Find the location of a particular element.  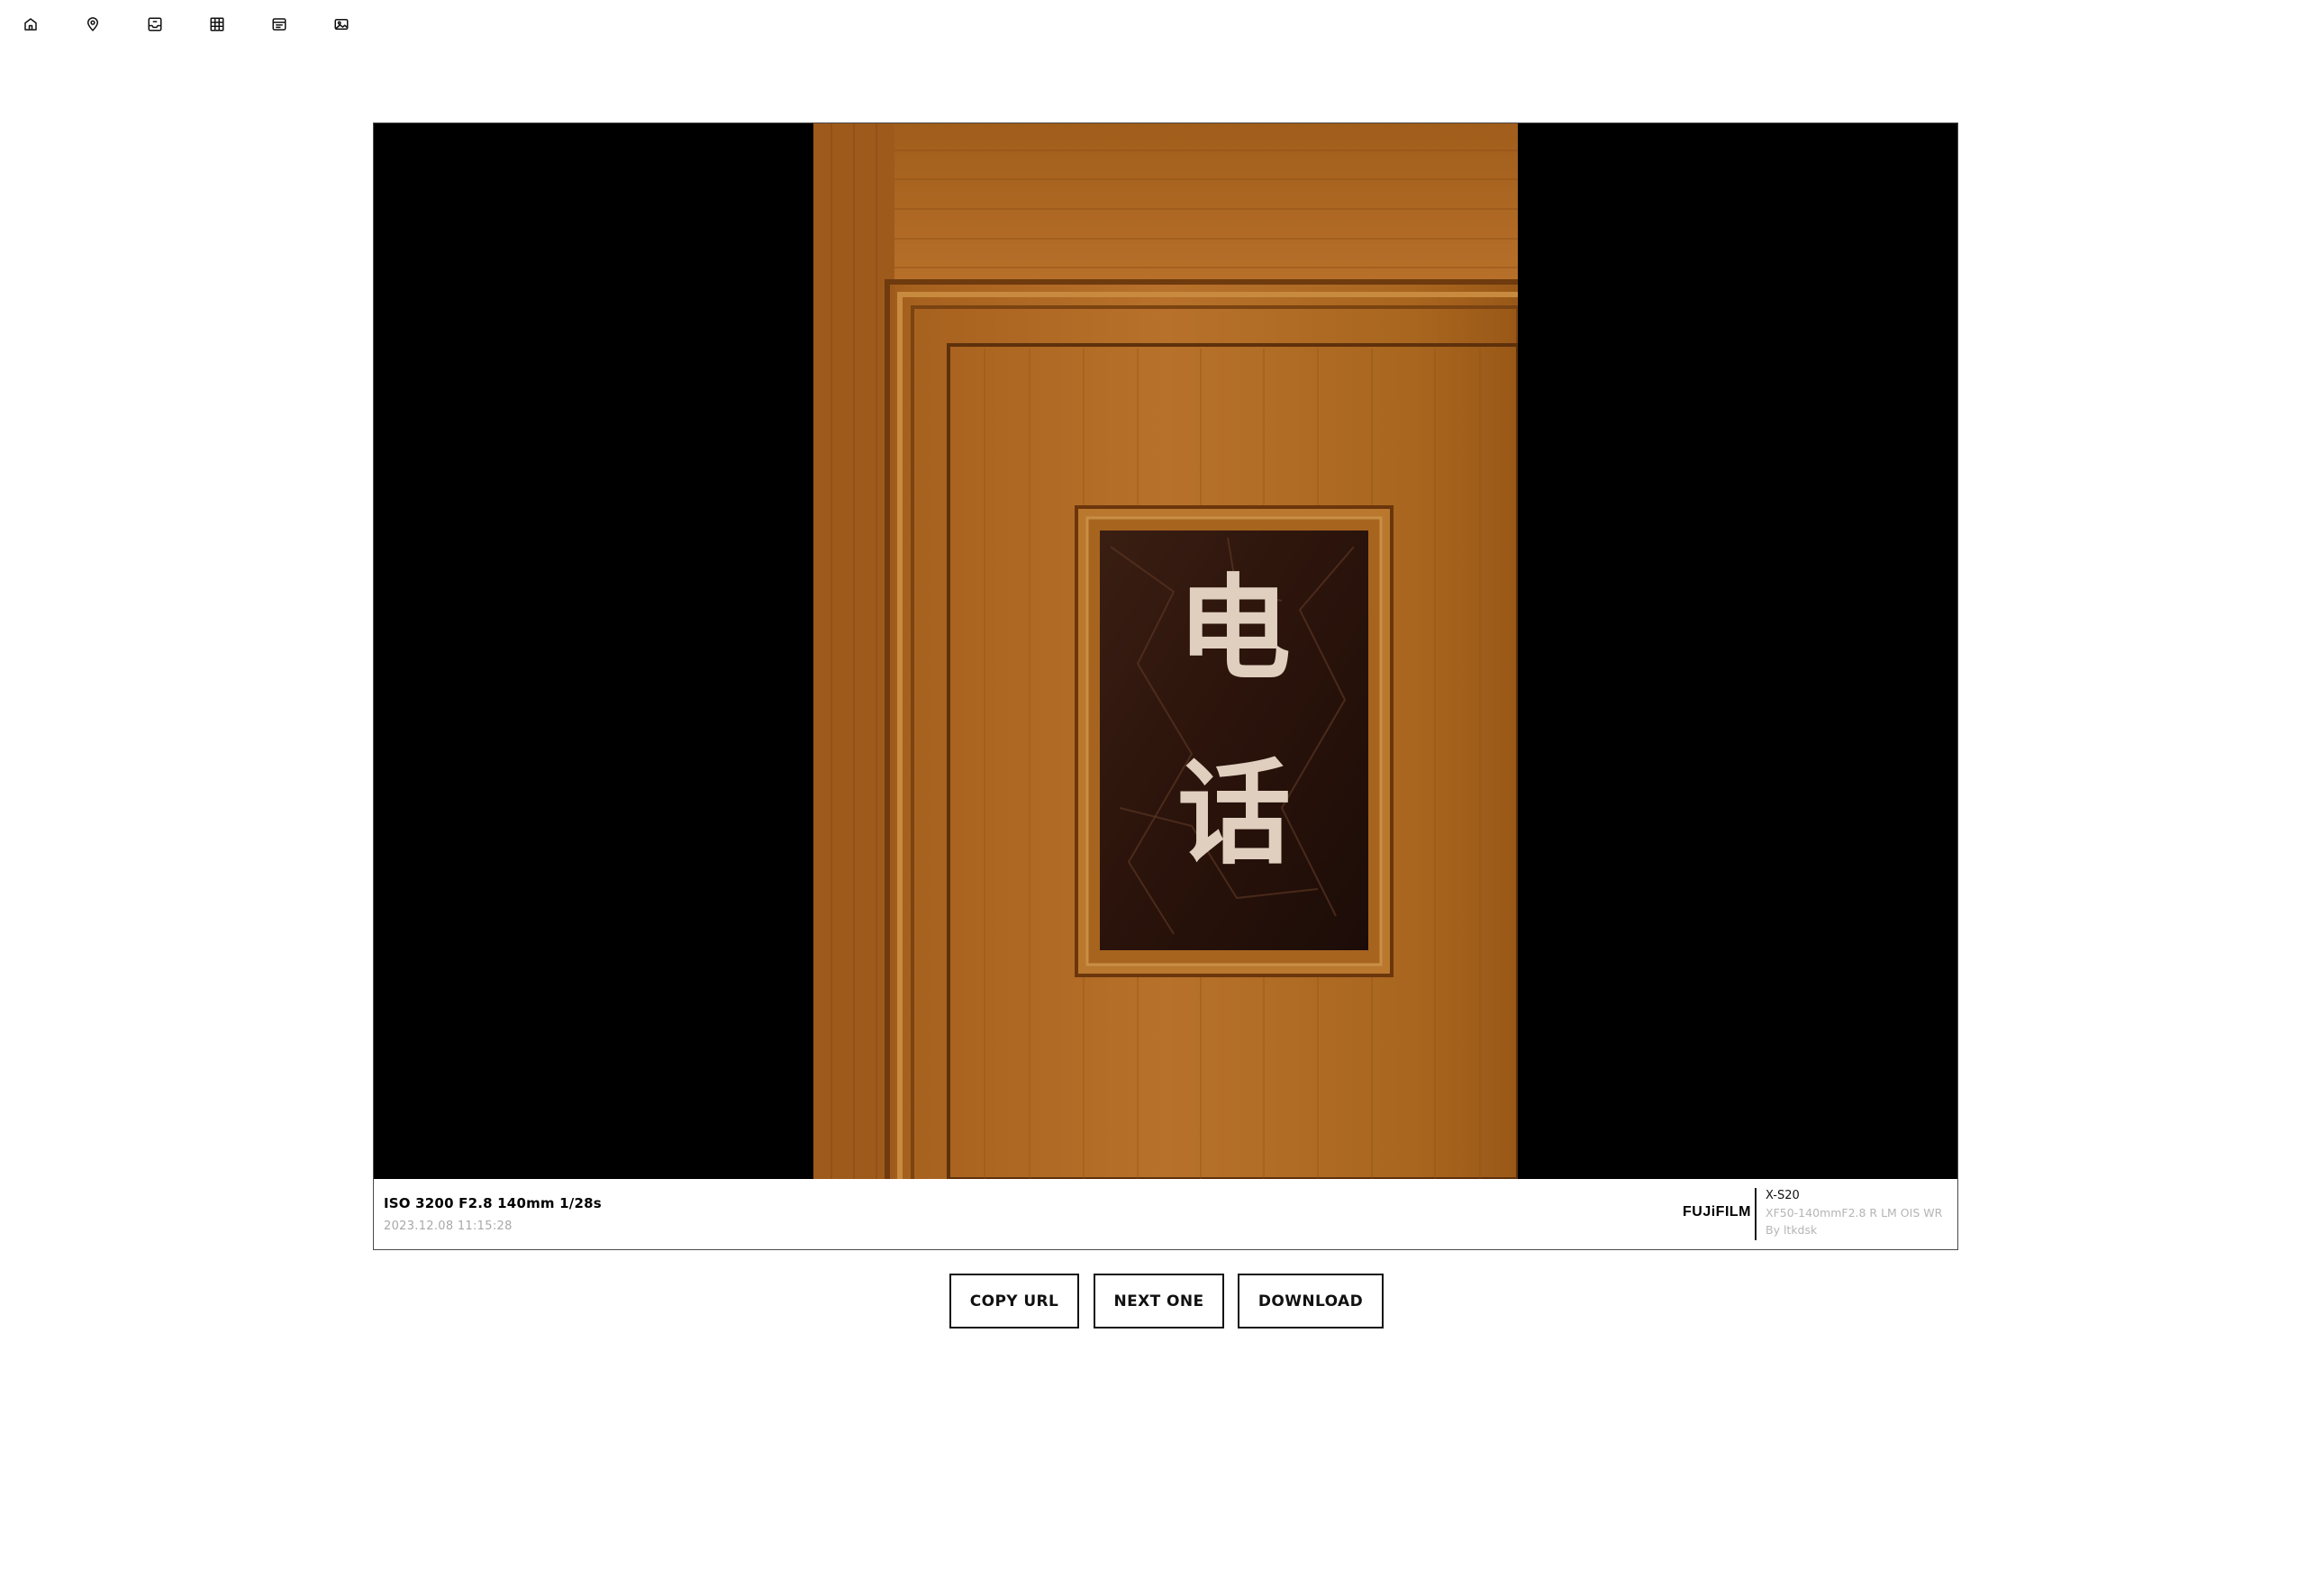

list-view-button is located at coordinates (279, 24).